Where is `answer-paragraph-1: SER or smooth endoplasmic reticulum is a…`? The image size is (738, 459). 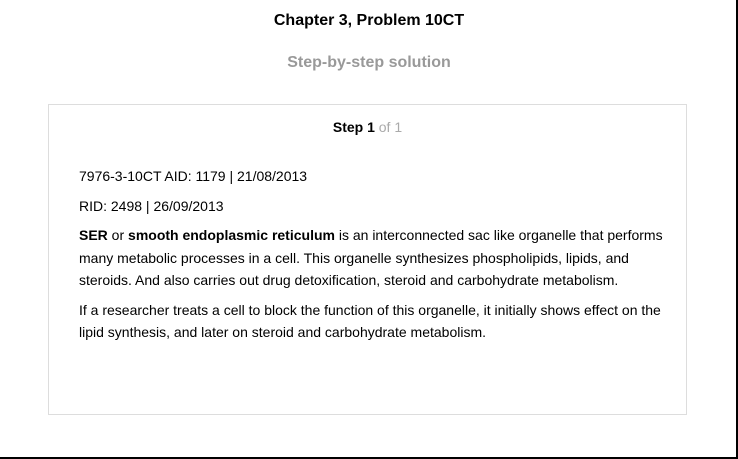 answer-paragraph-1: SER or smooth endoplasmic reticulum is a… is located at coordinates (374, 258).